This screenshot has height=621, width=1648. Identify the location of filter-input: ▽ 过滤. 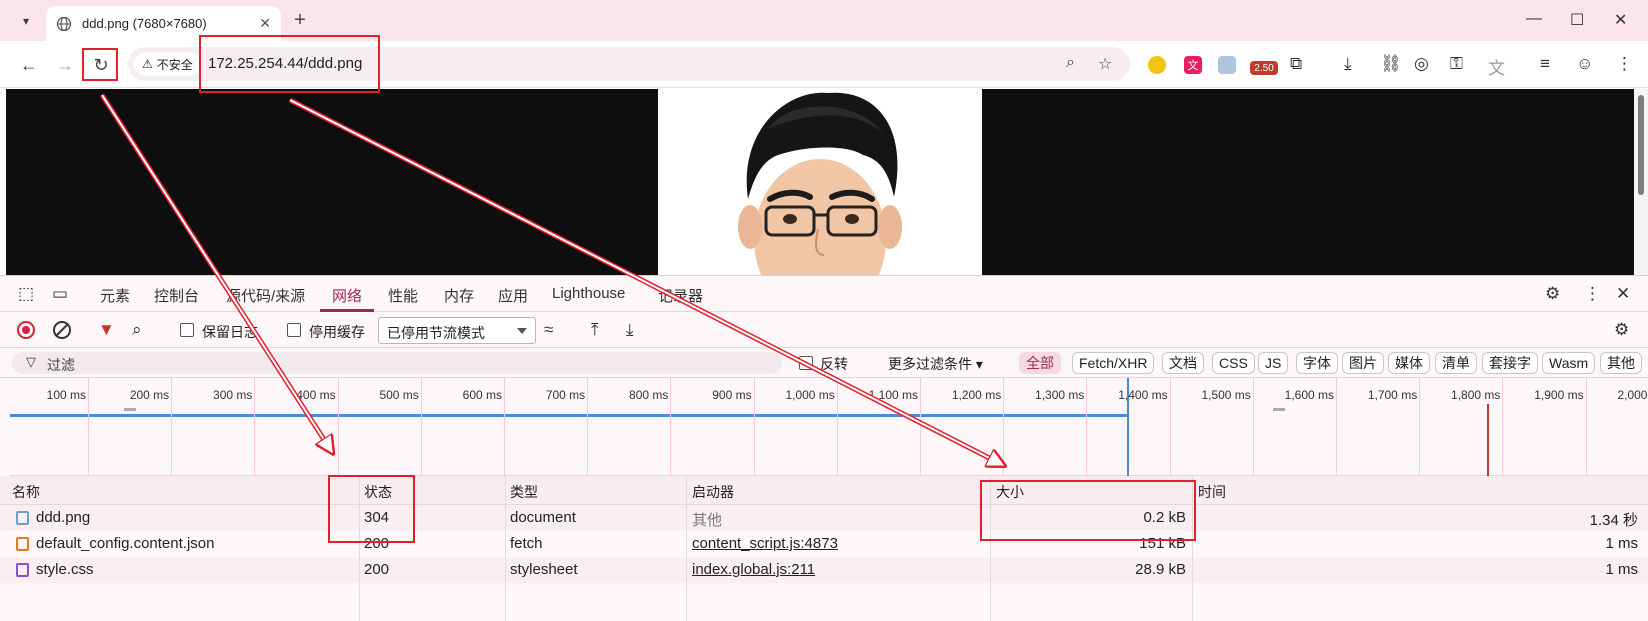
(397, 363).